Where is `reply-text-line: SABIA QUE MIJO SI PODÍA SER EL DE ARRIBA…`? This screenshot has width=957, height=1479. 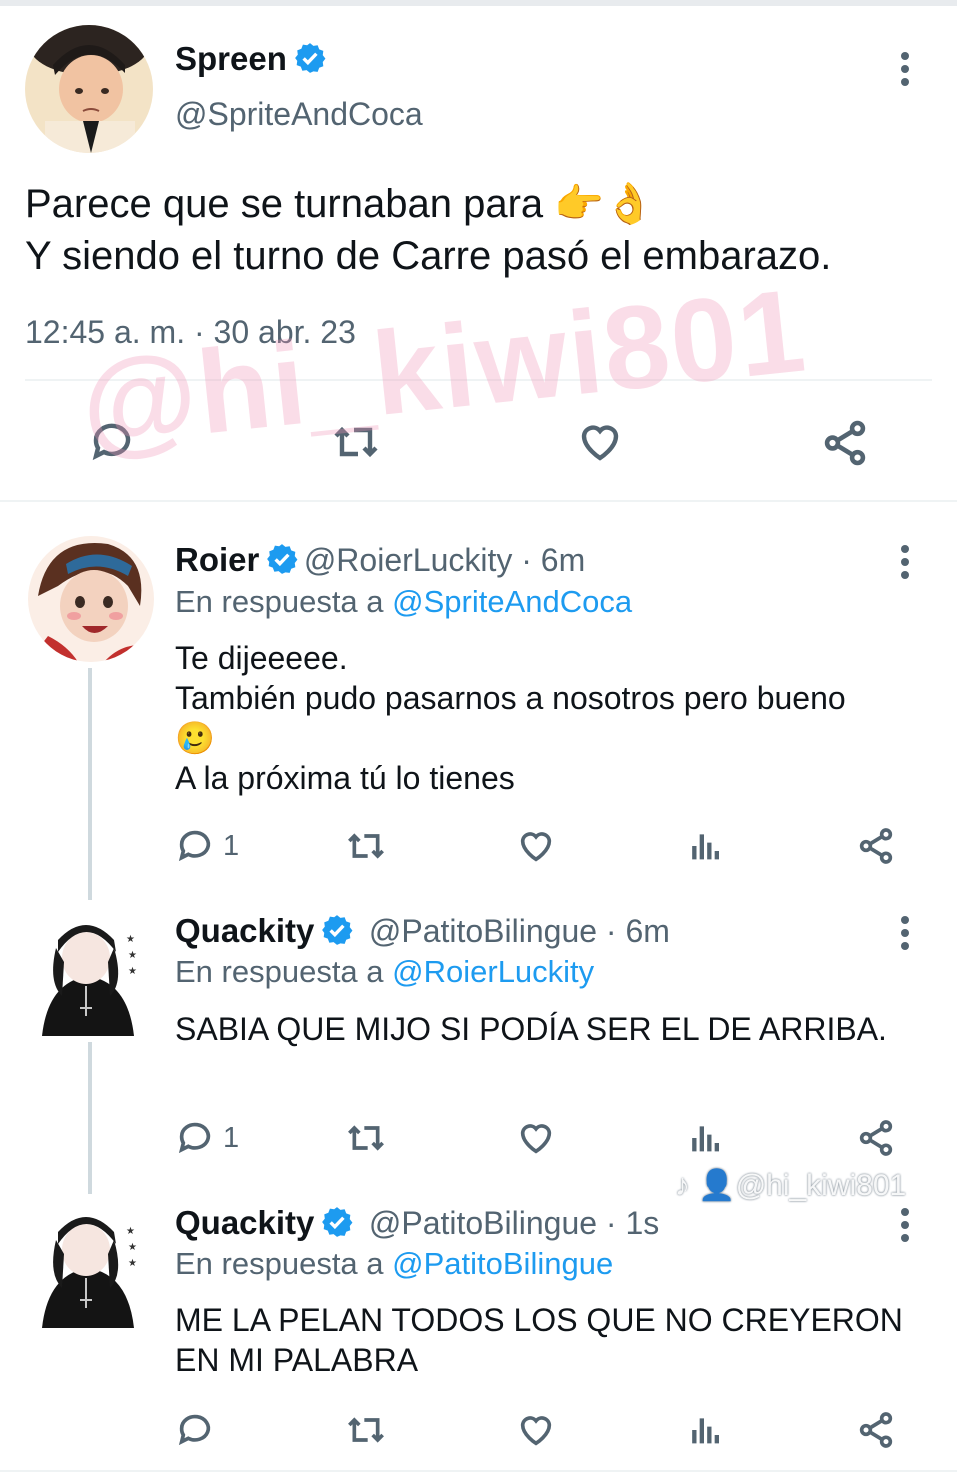 reply-text-line: SABIA QUE MIJO SI PODÍA SER EL DE ARRIBA… is located at coordinates (531, 1029).